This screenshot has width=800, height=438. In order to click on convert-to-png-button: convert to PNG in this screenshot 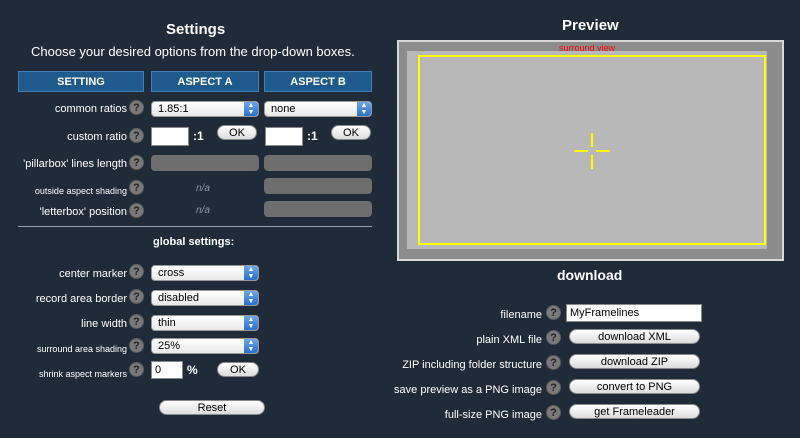, I will do `click(634, 386)`.